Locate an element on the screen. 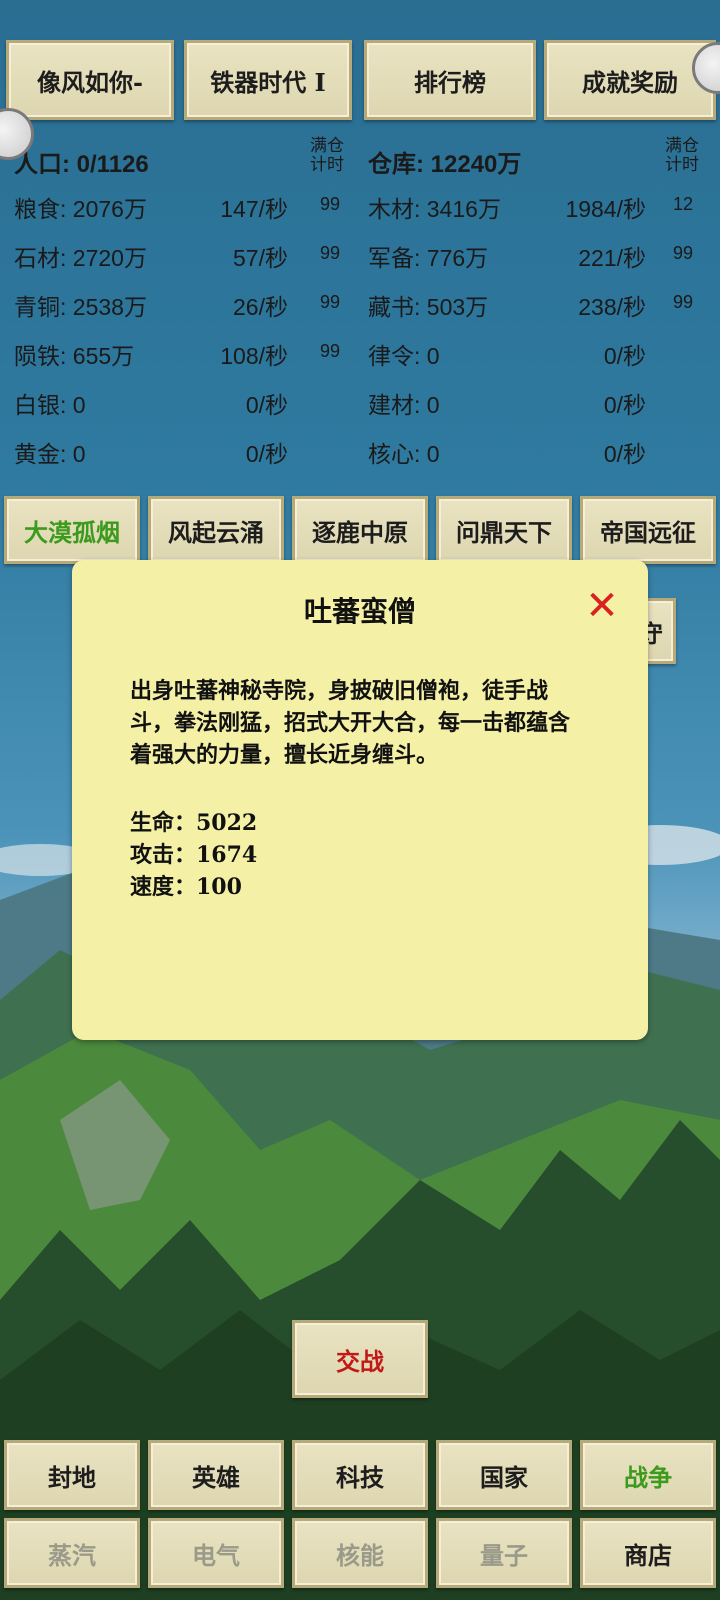  player-name-button: 像风如你- is located at coordinates (90, 80).